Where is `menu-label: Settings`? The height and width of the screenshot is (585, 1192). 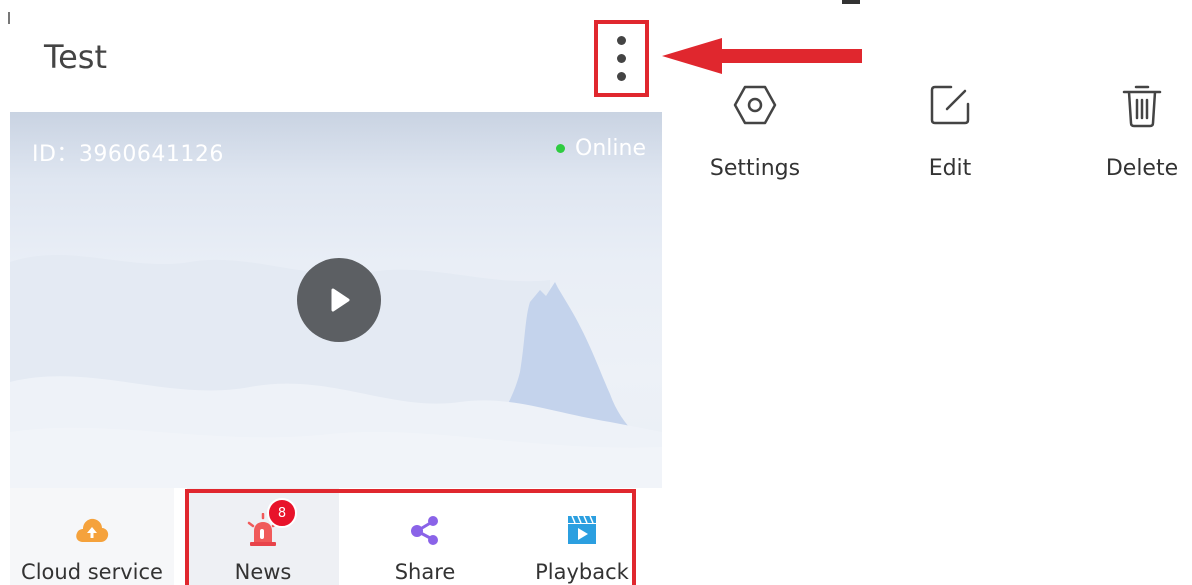 menu-label: Settings is located at coordinates (755, 168).